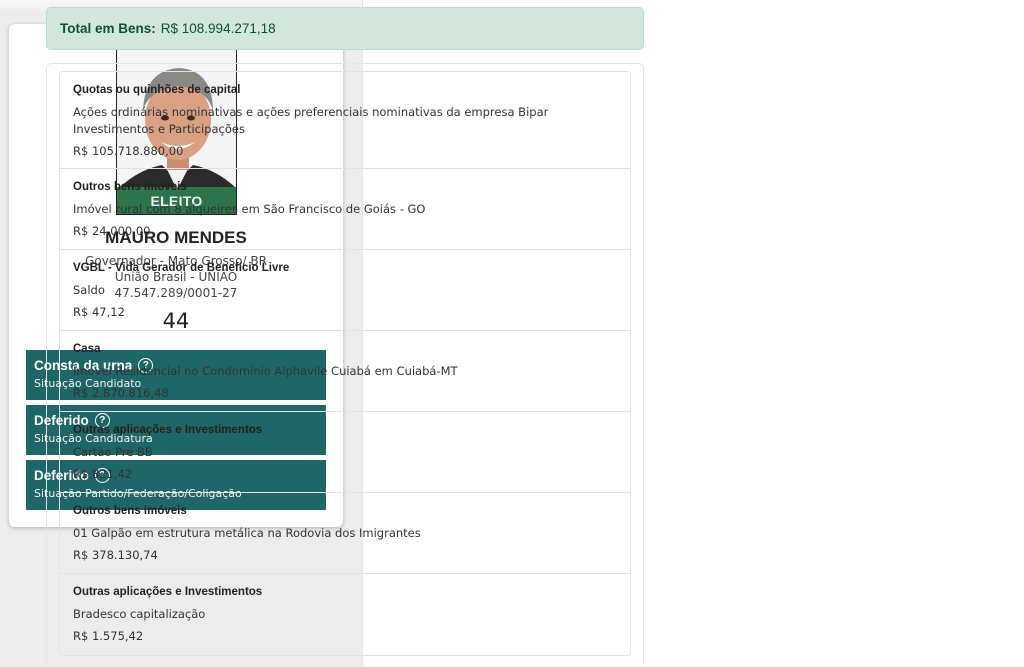 This screenshot has width=1024, height=667. What do you see at coordinates (121, 393) in the screenshot?
I see `asset-value: R$ 2.870.816,48` at bounding box center [121, 393].